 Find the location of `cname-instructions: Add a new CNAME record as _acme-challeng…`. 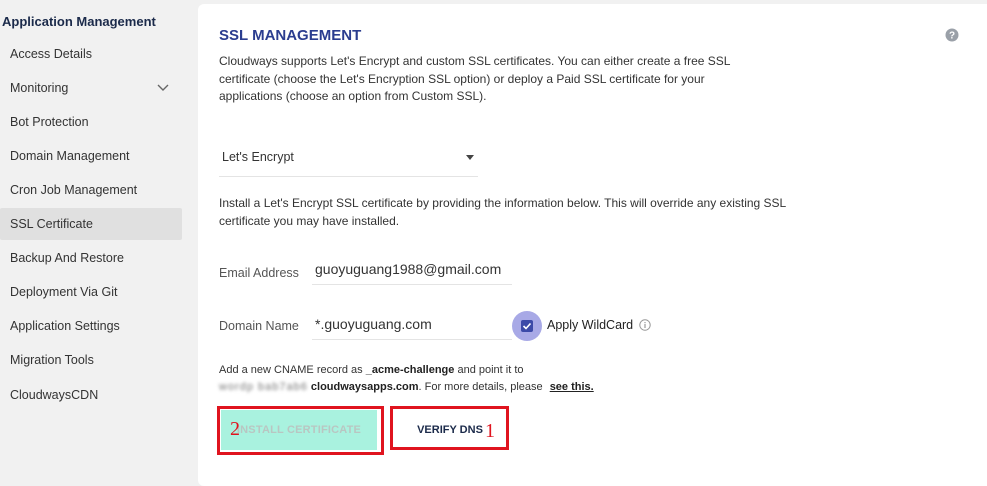

cname-instructions: Add a new CNAME record as _acme-challeng… is located at coordinates (499, 379).